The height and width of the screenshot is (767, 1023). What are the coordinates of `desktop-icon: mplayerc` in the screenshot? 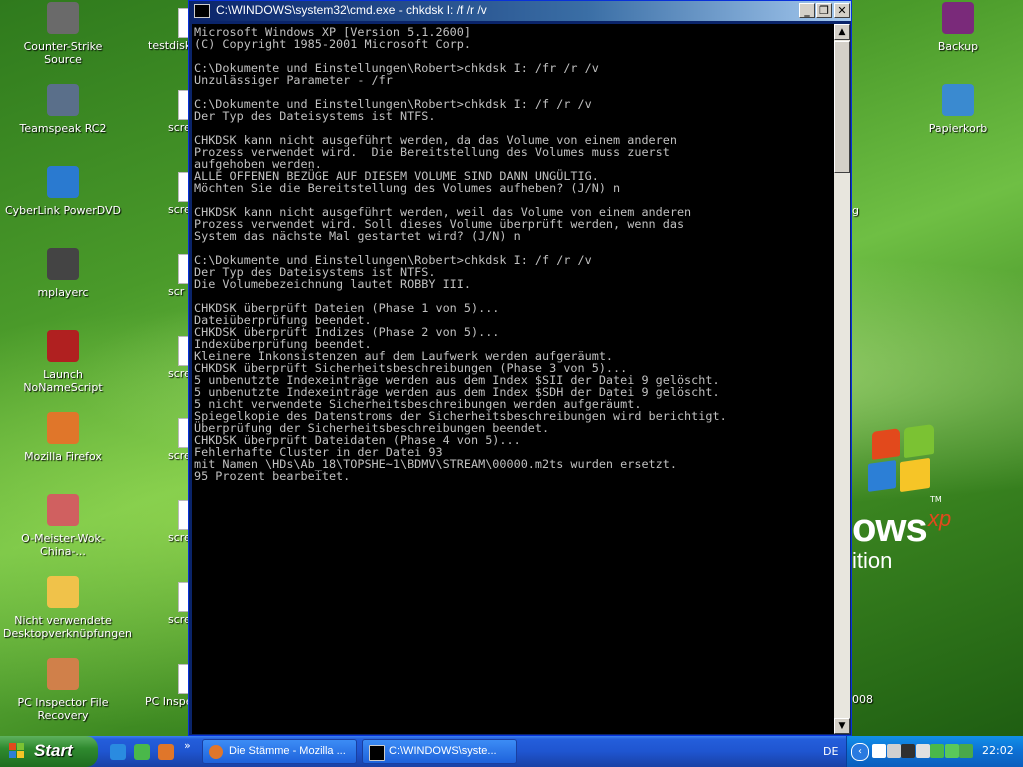 It's located at (63, 273).